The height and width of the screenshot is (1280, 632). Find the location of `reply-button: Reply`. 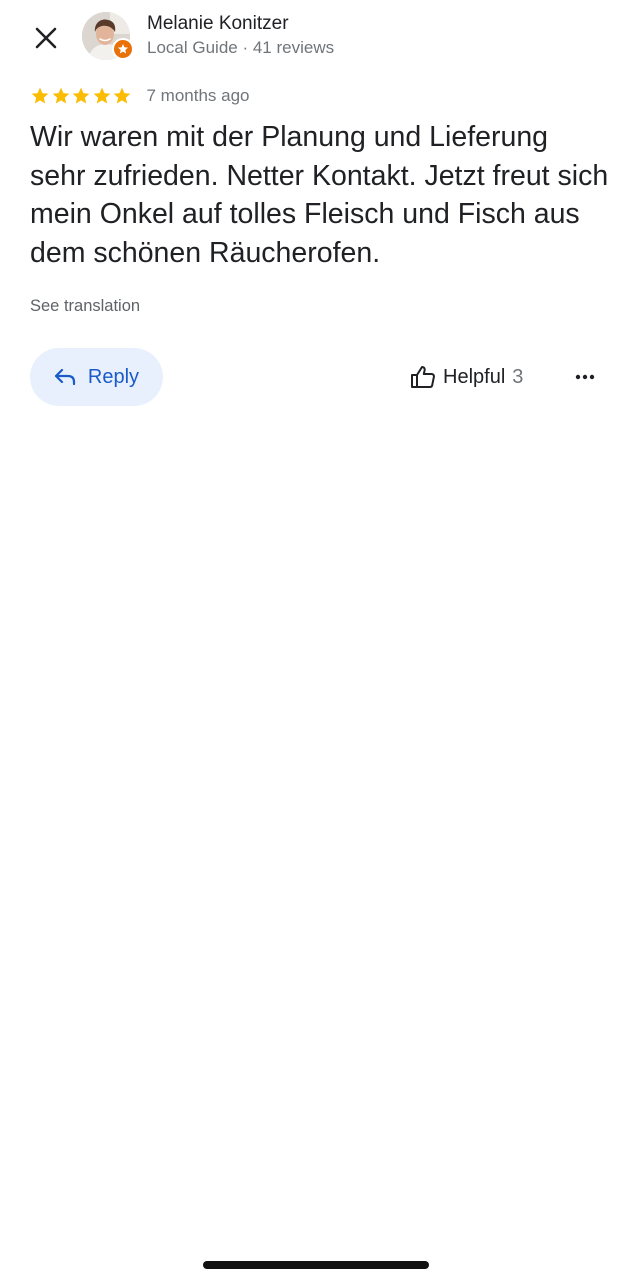

reply-button: Reply is located at coordinates (96, 377).